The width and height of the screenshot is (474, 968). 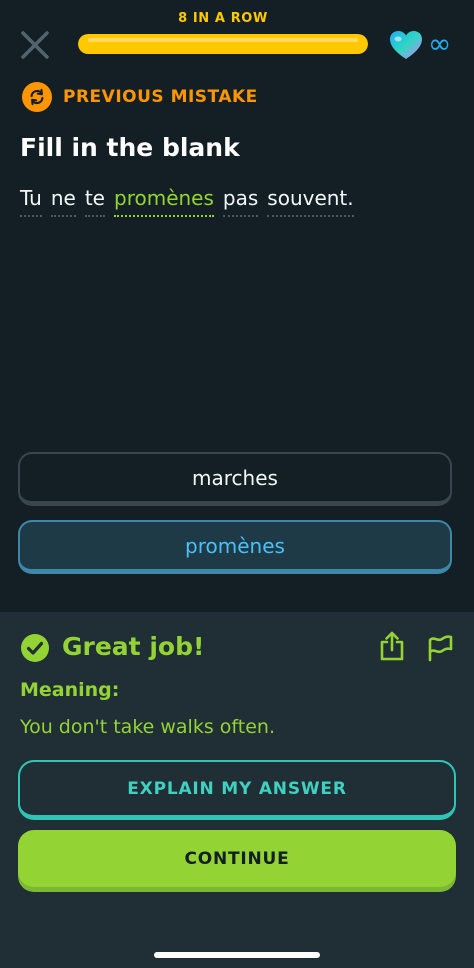 What do you see at coordinates (94, 201) in the screenshot?
I see `sentence-word: te` at bounding box center [94, 201].